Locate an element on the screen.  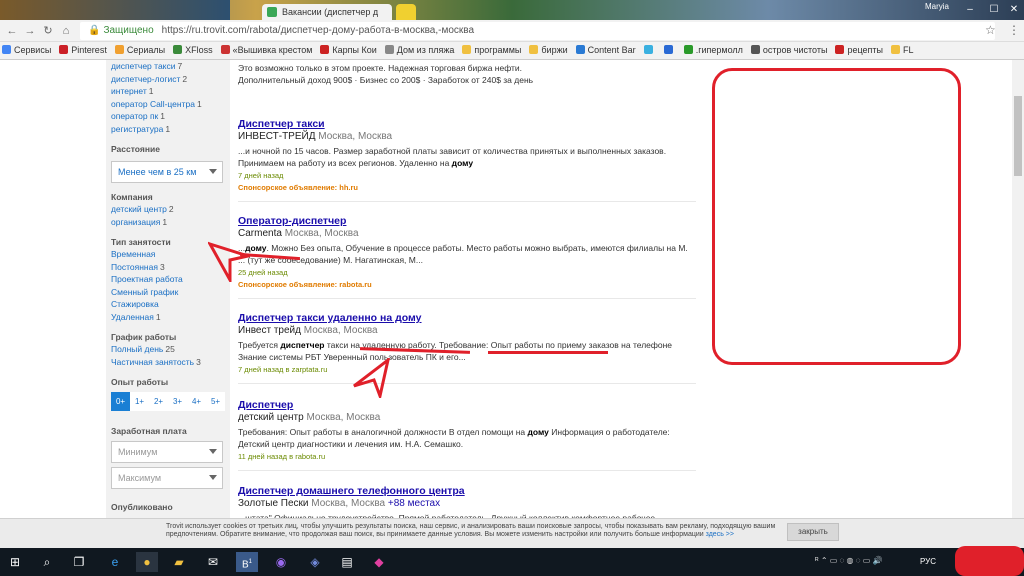
windows-start-icon: ⊞ is located at coordinates (15, 562).